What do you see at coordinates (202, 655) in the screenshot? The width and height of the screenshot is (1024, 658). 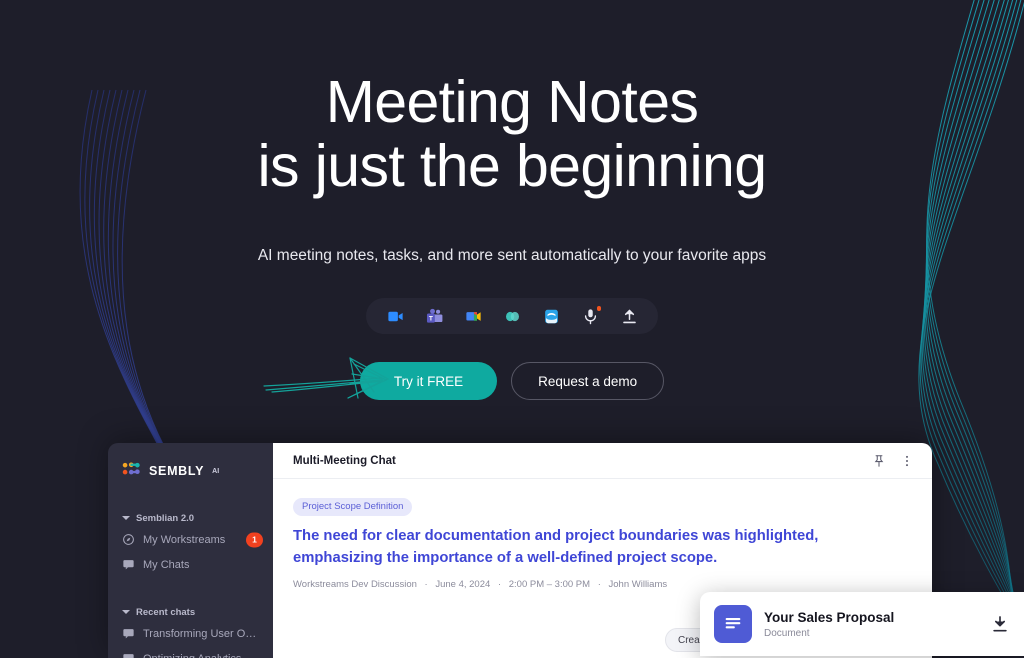 I see `sidebar-item-label: Optimizing Analytics Suite` at bounding box center [202, 655].